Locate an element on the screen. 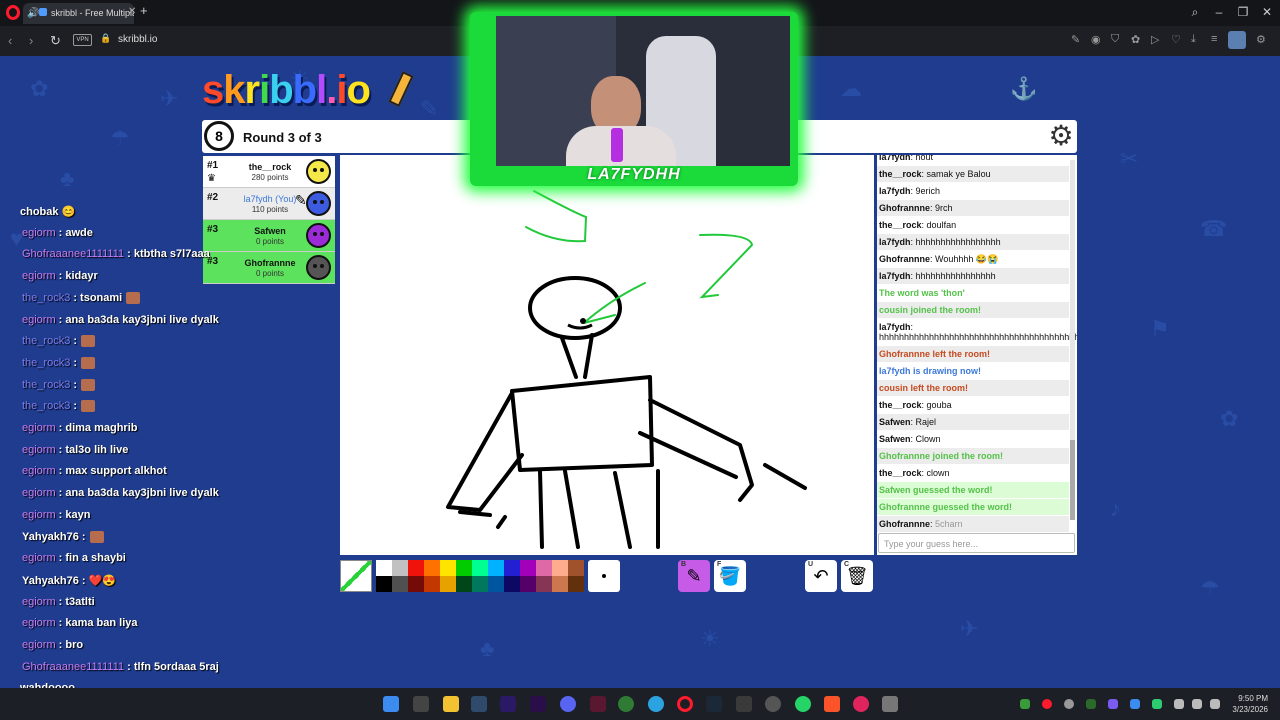  tab-close-icon: ✕ is located at coordinates (132, 11).